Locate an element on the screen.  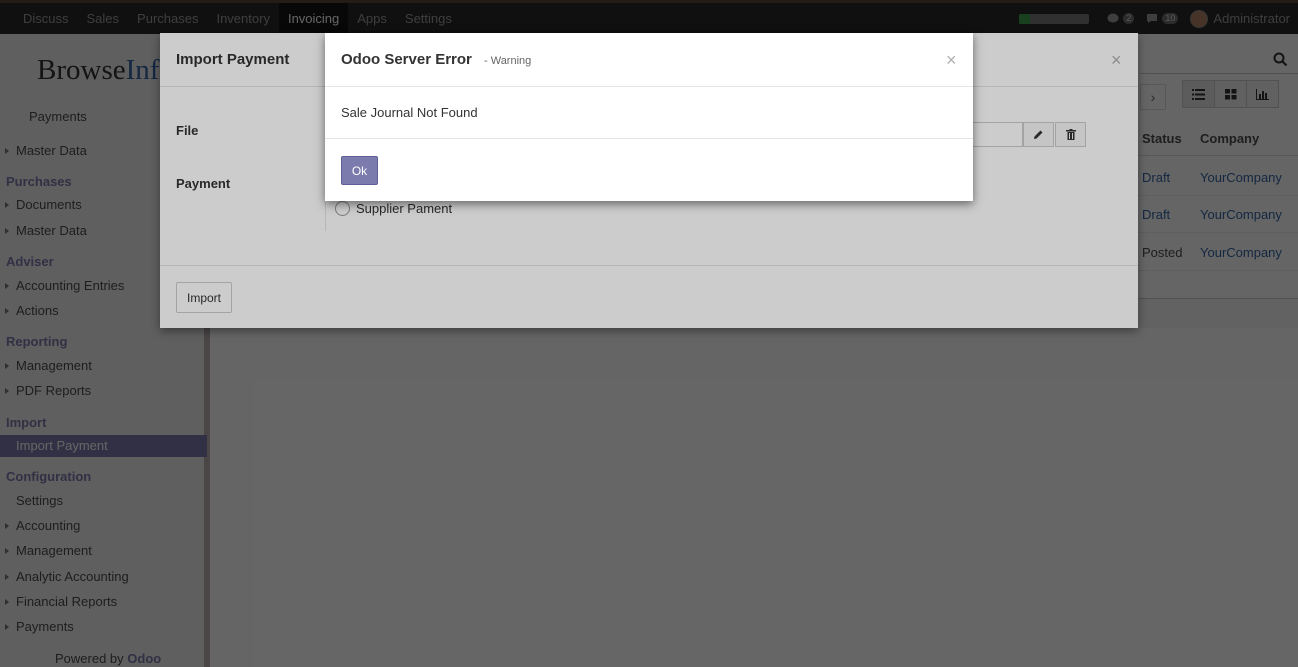
error-dialog-footer: Ok is located at coordinates (649, 169).